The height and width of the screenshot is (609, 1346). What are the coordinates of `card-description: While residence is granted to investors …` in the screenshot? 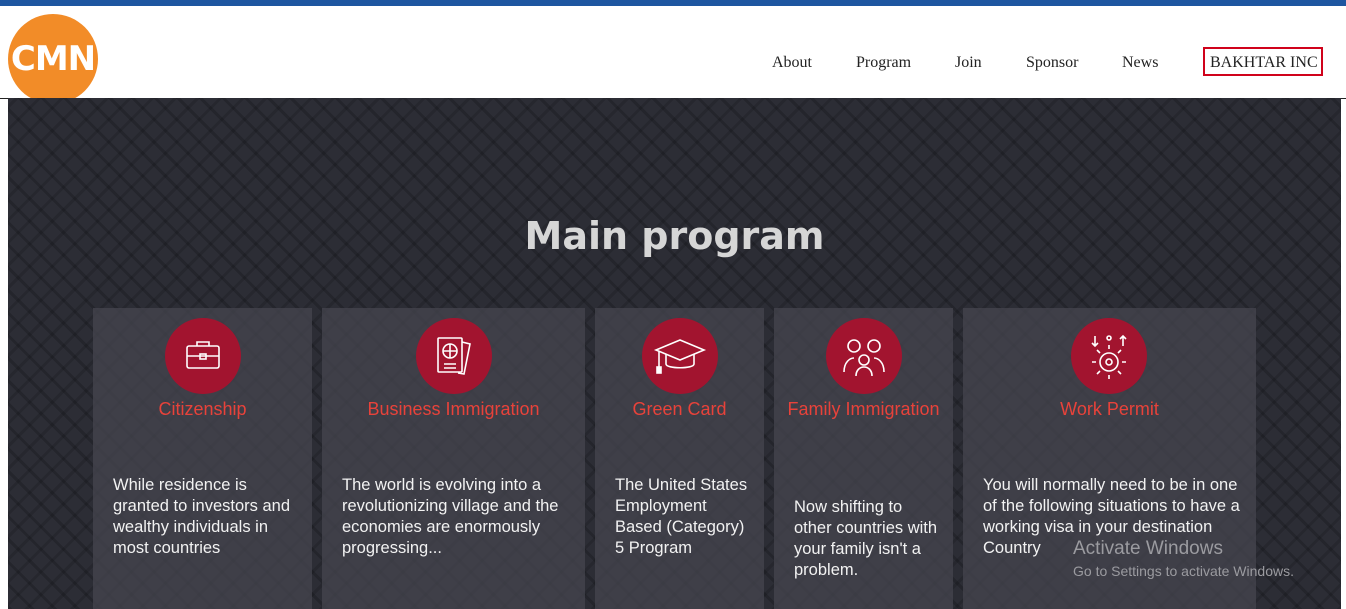 It's located at (202, 516).